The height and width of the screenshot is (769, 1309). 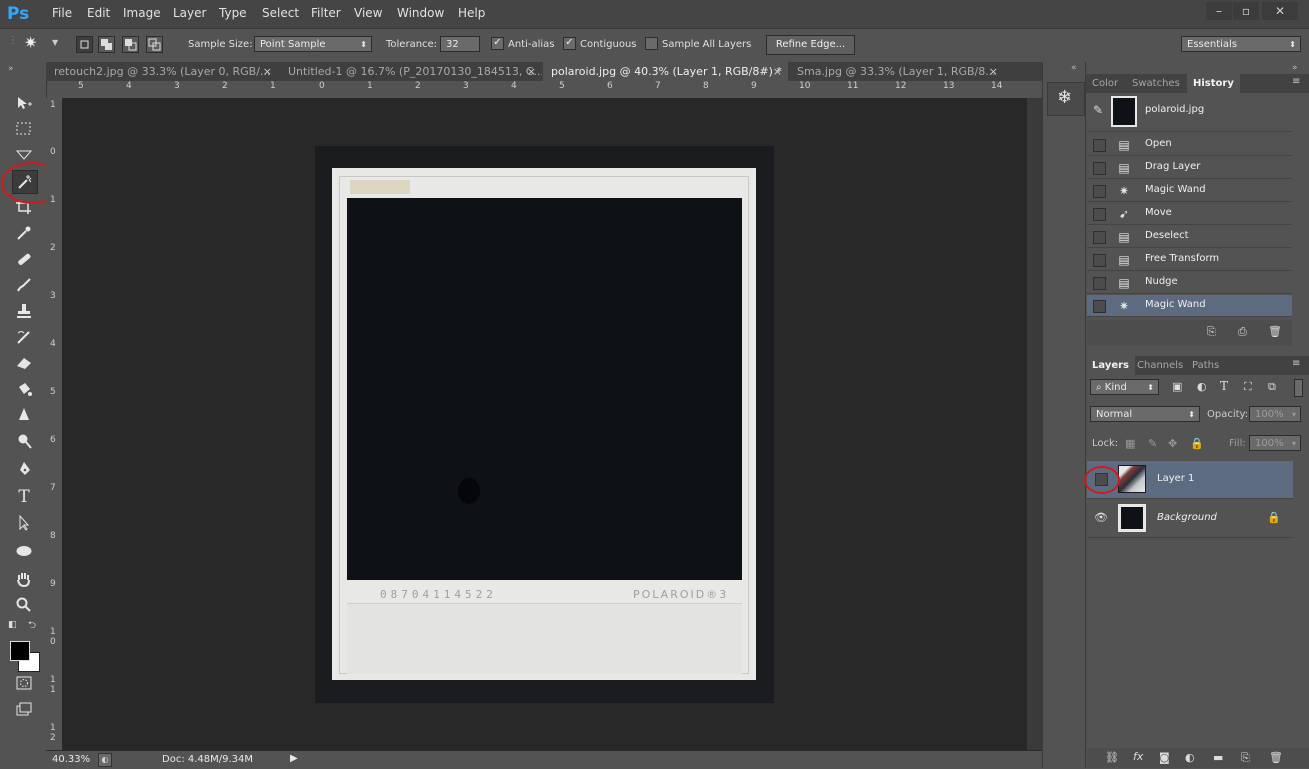 What do you see at coordinates (1074, 68) in the screenshot?
I see `collapse-dock-icon: «` at bounding box center [1074, 68].